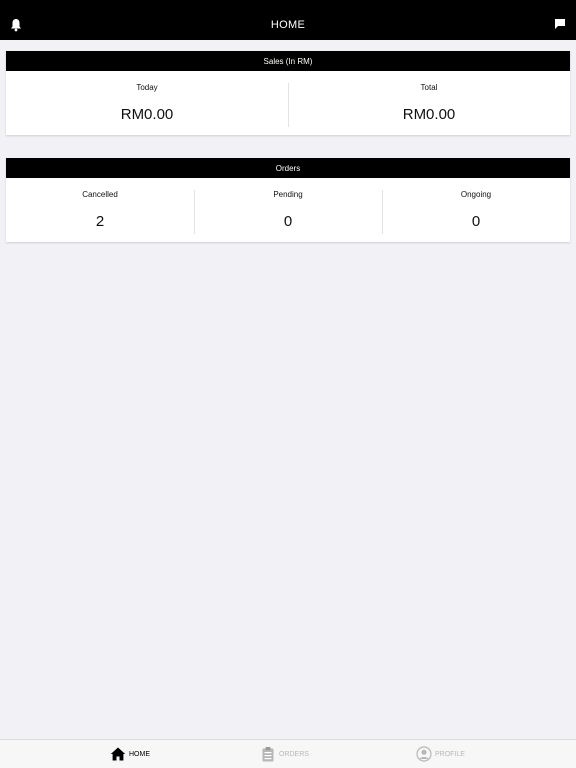  I want to click on orders-cancelled: Cancelled 2, so click(100, 210).